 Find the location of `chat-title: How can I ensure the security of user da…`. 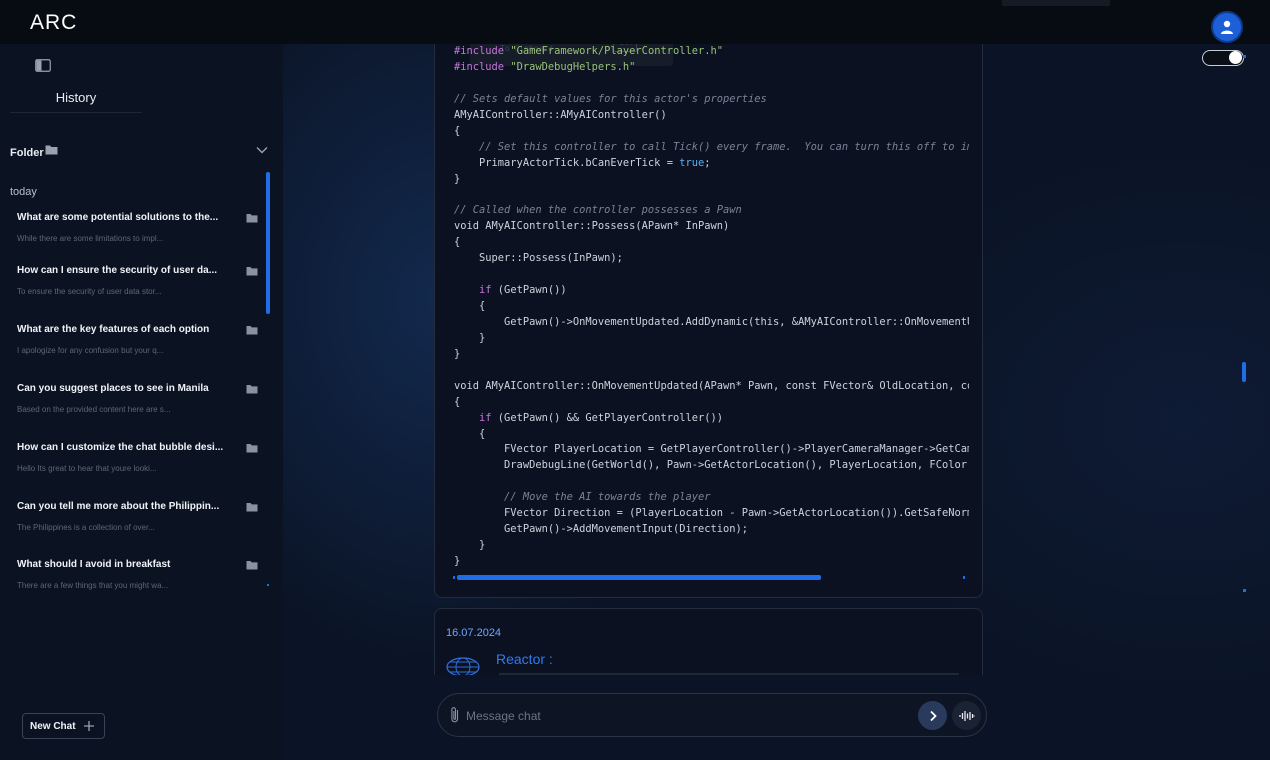

chat-title: How can I ensure the security of user da… is located at coordinates (117, 270).